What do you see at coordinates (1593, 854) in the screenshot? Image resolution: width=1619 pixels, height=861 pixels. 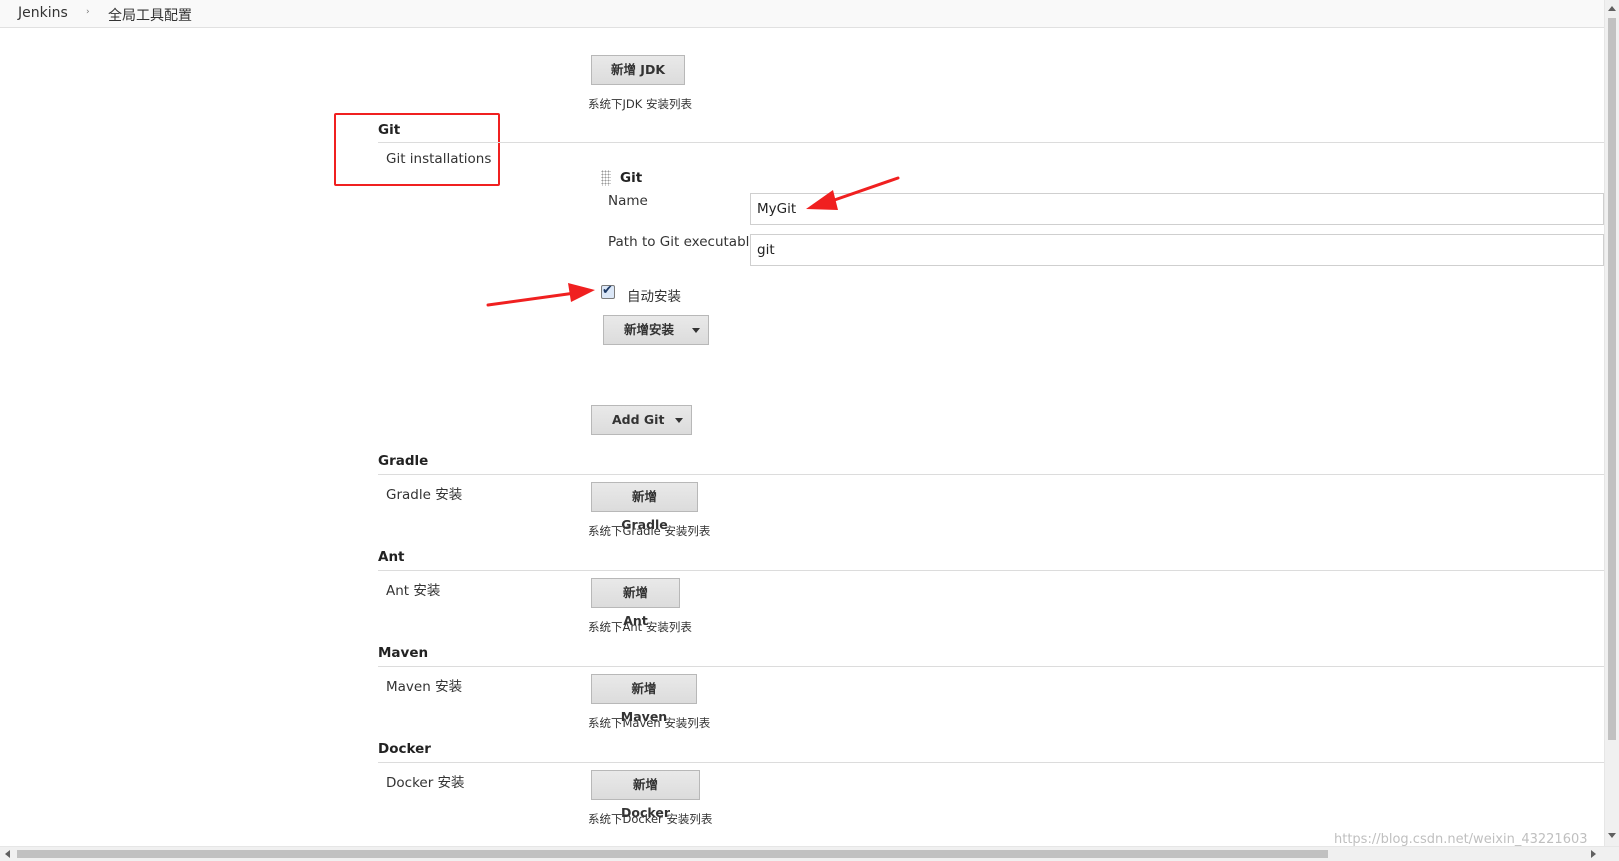 I see `scroll-right-arrow-icon` at bounding box center [1593, 854].